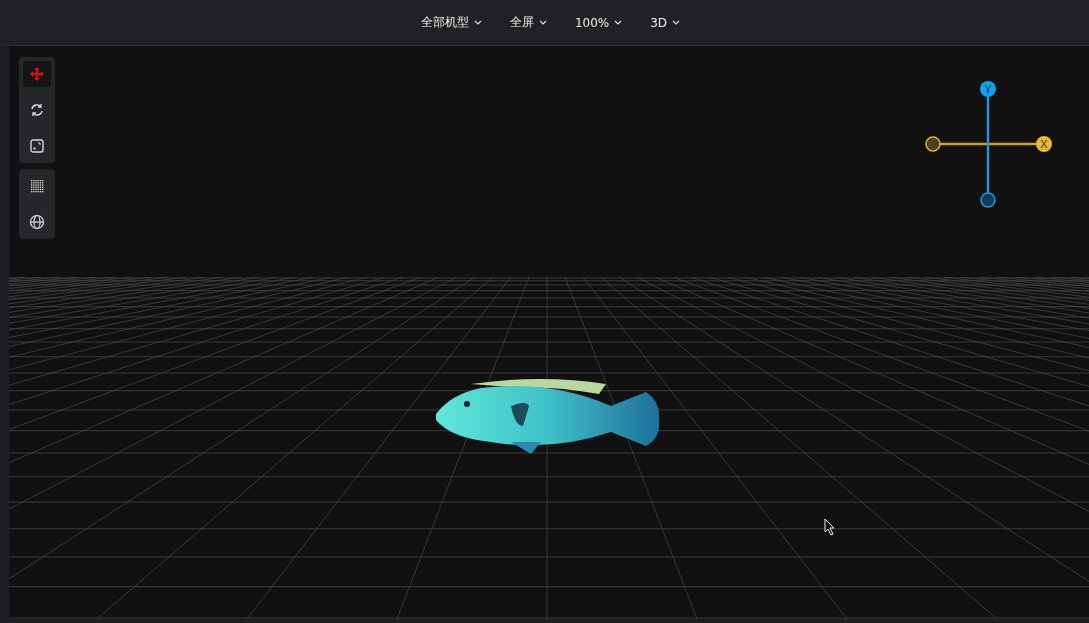 This screenshot has width=1089, height=623. I want to click on globe-icon, so click(37, 222).